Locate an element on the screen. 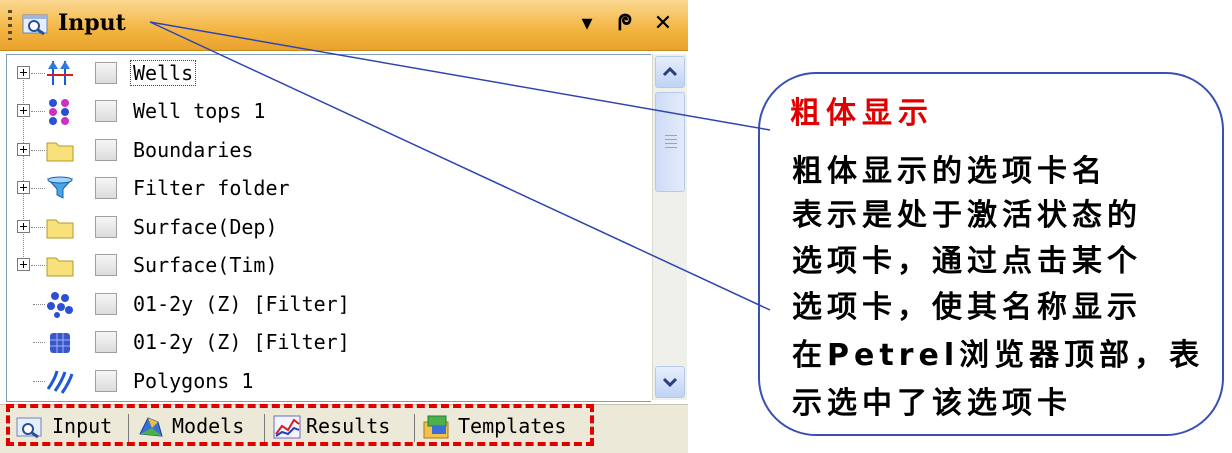 This screenshot has width=1232, height=453. scroll-up-button is located at coordinates (670, 72).